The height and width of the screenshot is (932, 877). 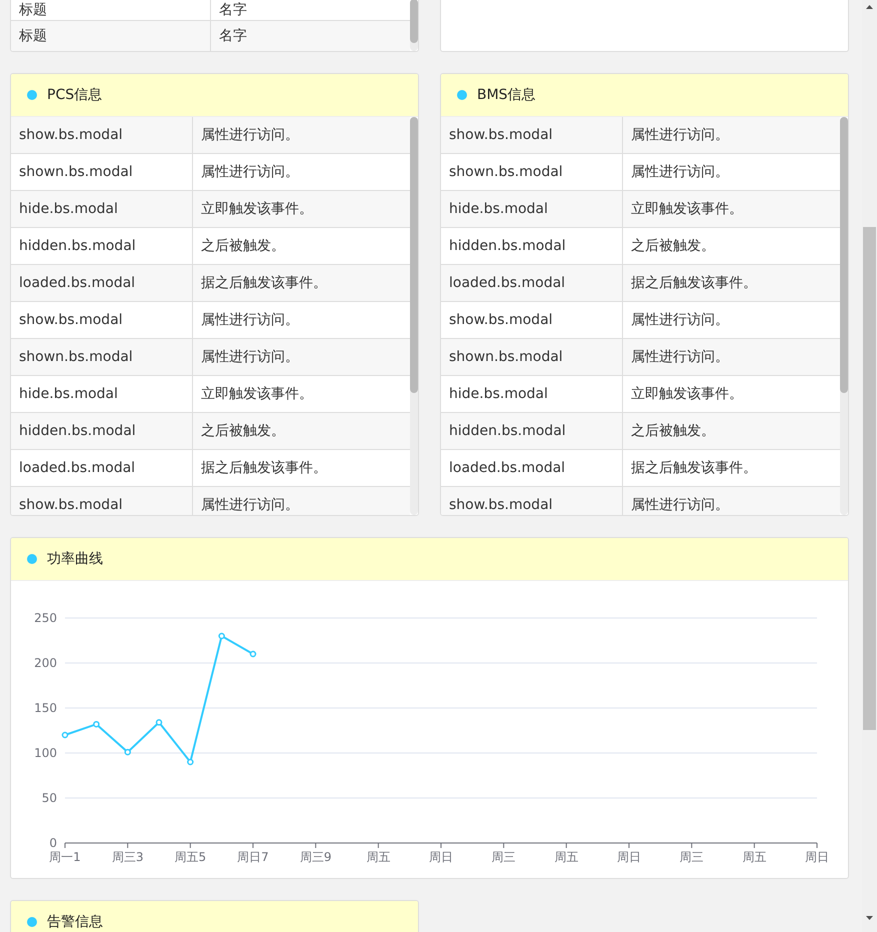 I want to click on panel-title: BMS信息, so click(x=506, y=95).